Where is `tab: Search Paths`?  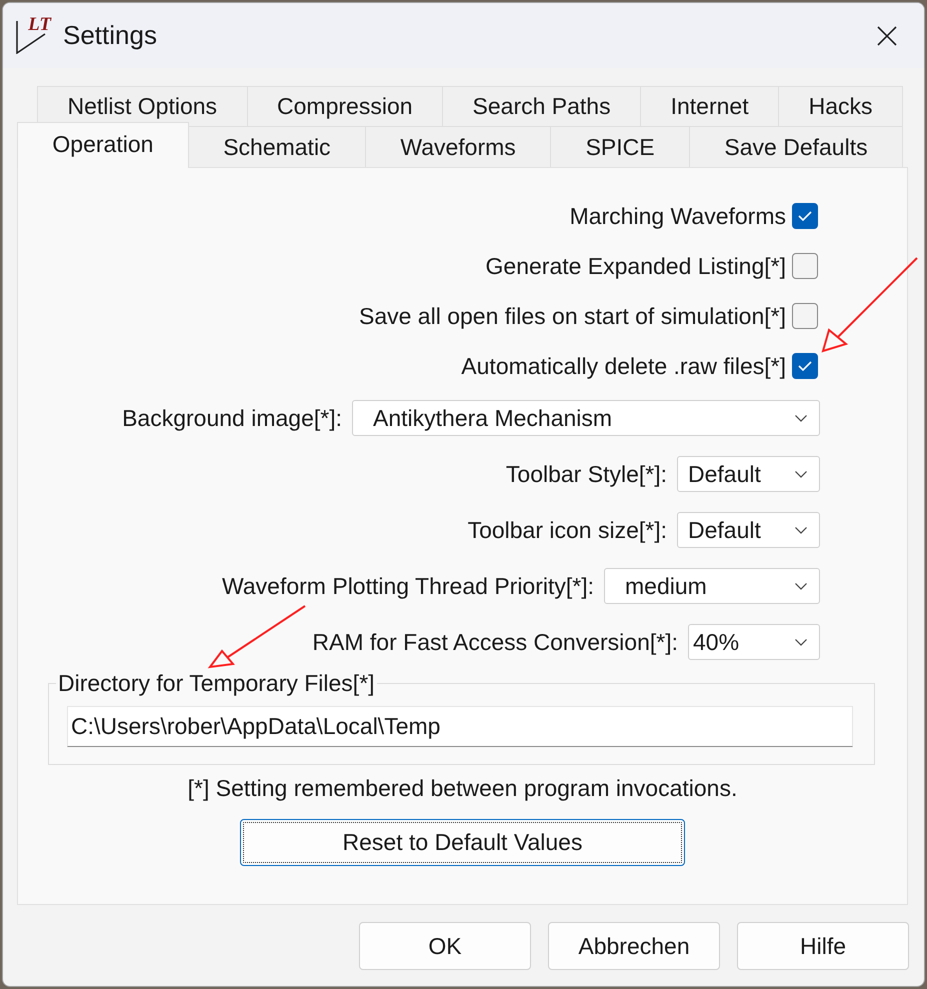 tab: Search Paths is located at coordinates (542, 106).